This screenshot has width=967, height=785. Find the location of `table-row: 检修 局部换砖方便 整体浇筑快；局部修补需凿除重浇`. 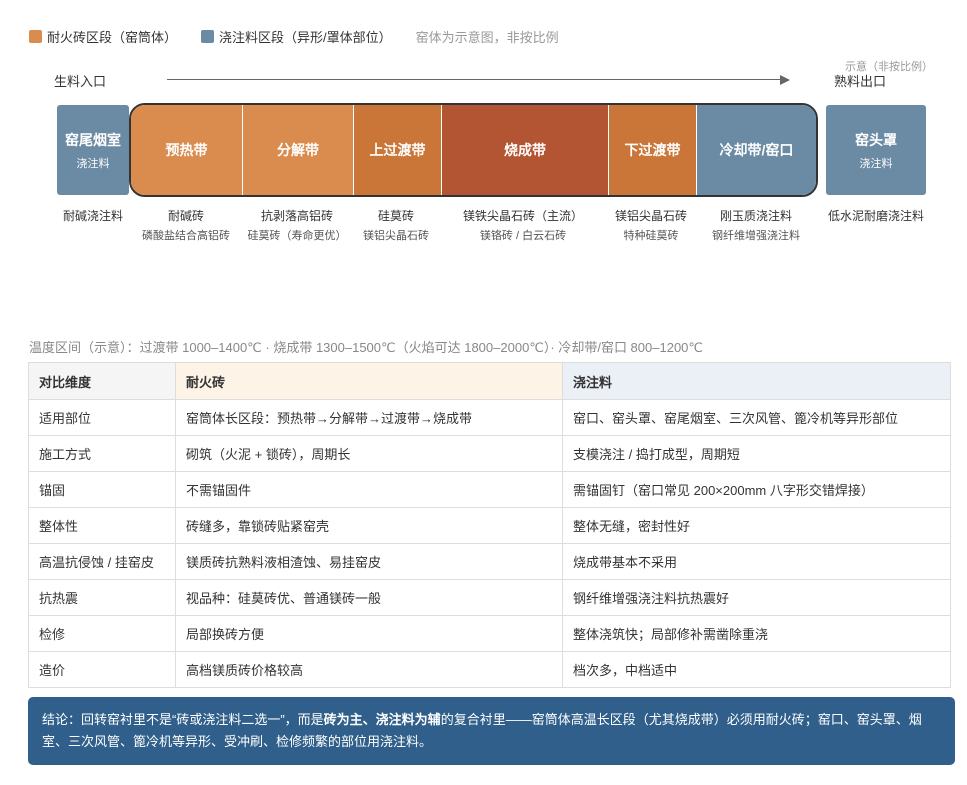

table-row: 检修 局部换砖方便 整体浇筑快；局部修补需凿除重浇 is located at coordinates (489, 633).